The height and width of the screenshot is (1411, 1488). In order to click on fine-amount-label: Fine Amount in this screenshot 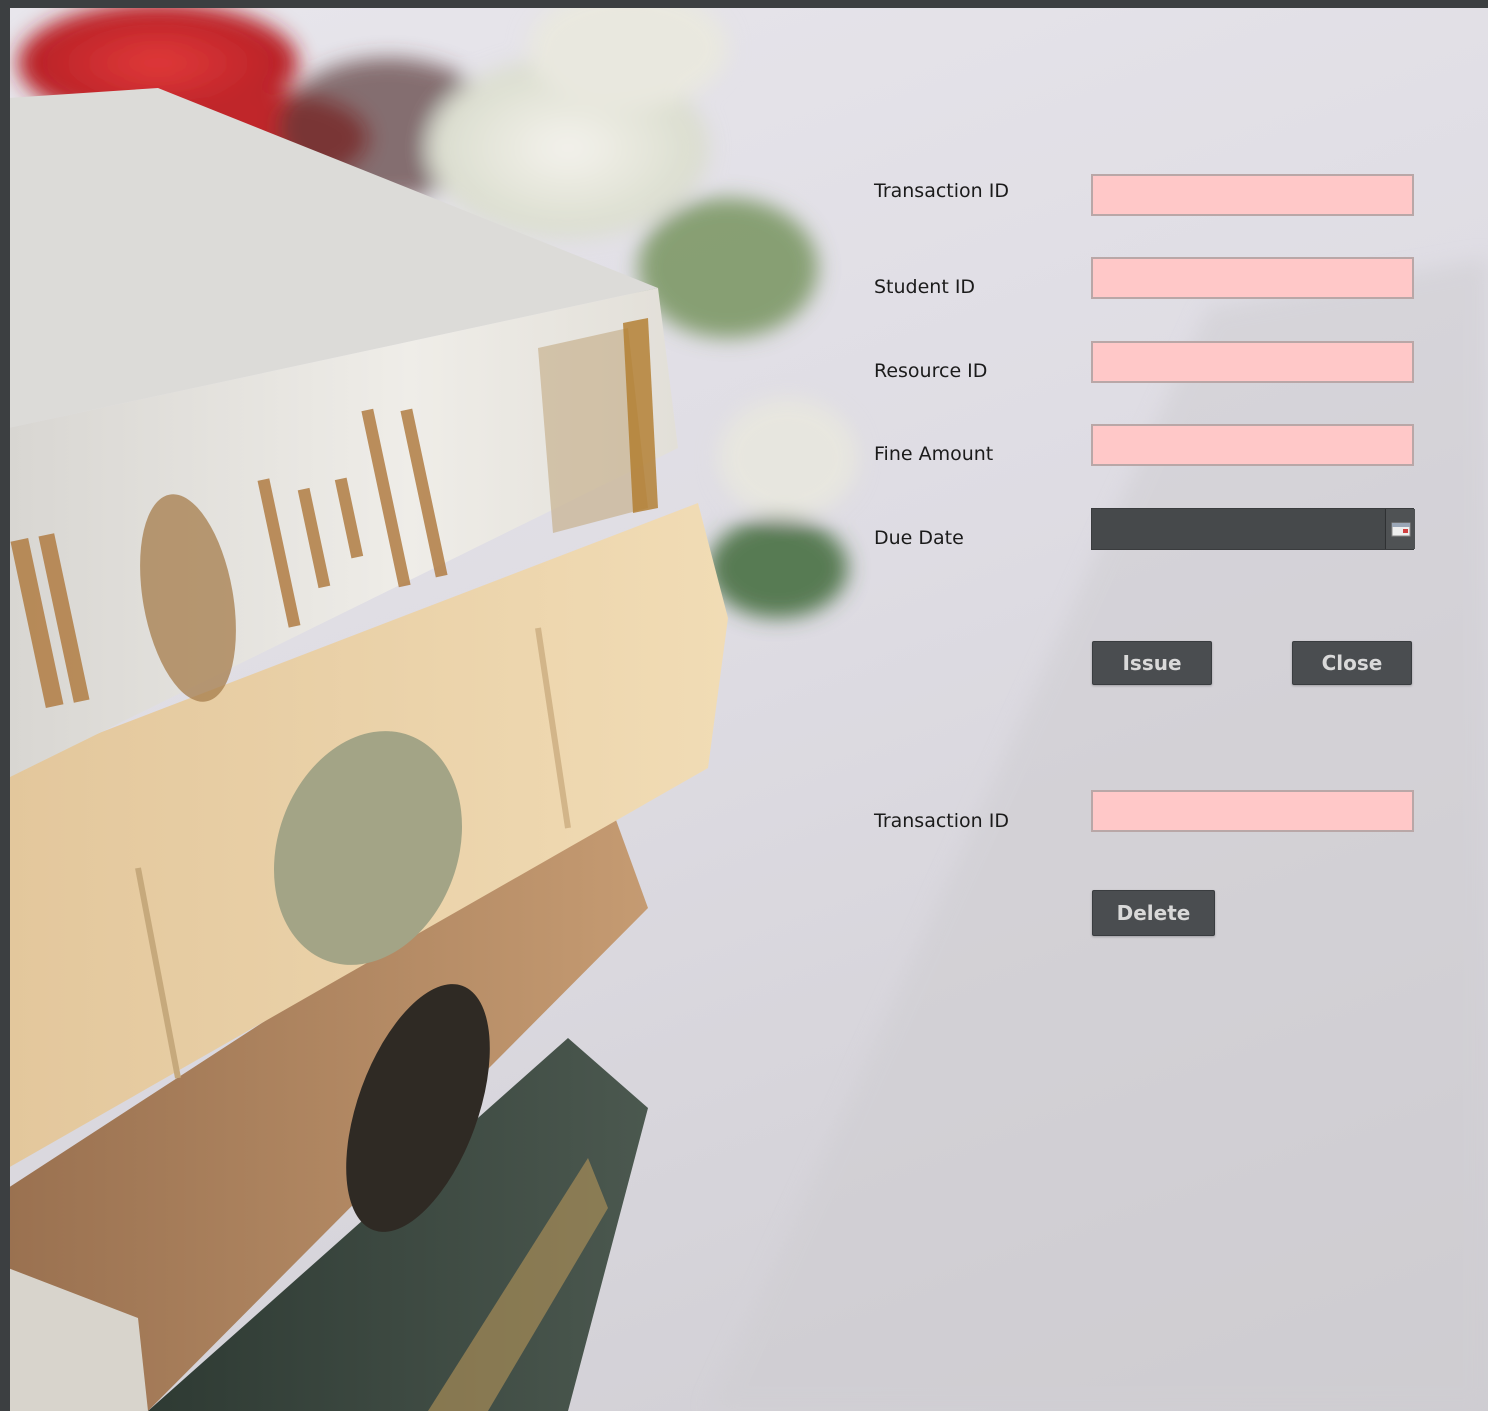, I will do `click(934, 454)`.